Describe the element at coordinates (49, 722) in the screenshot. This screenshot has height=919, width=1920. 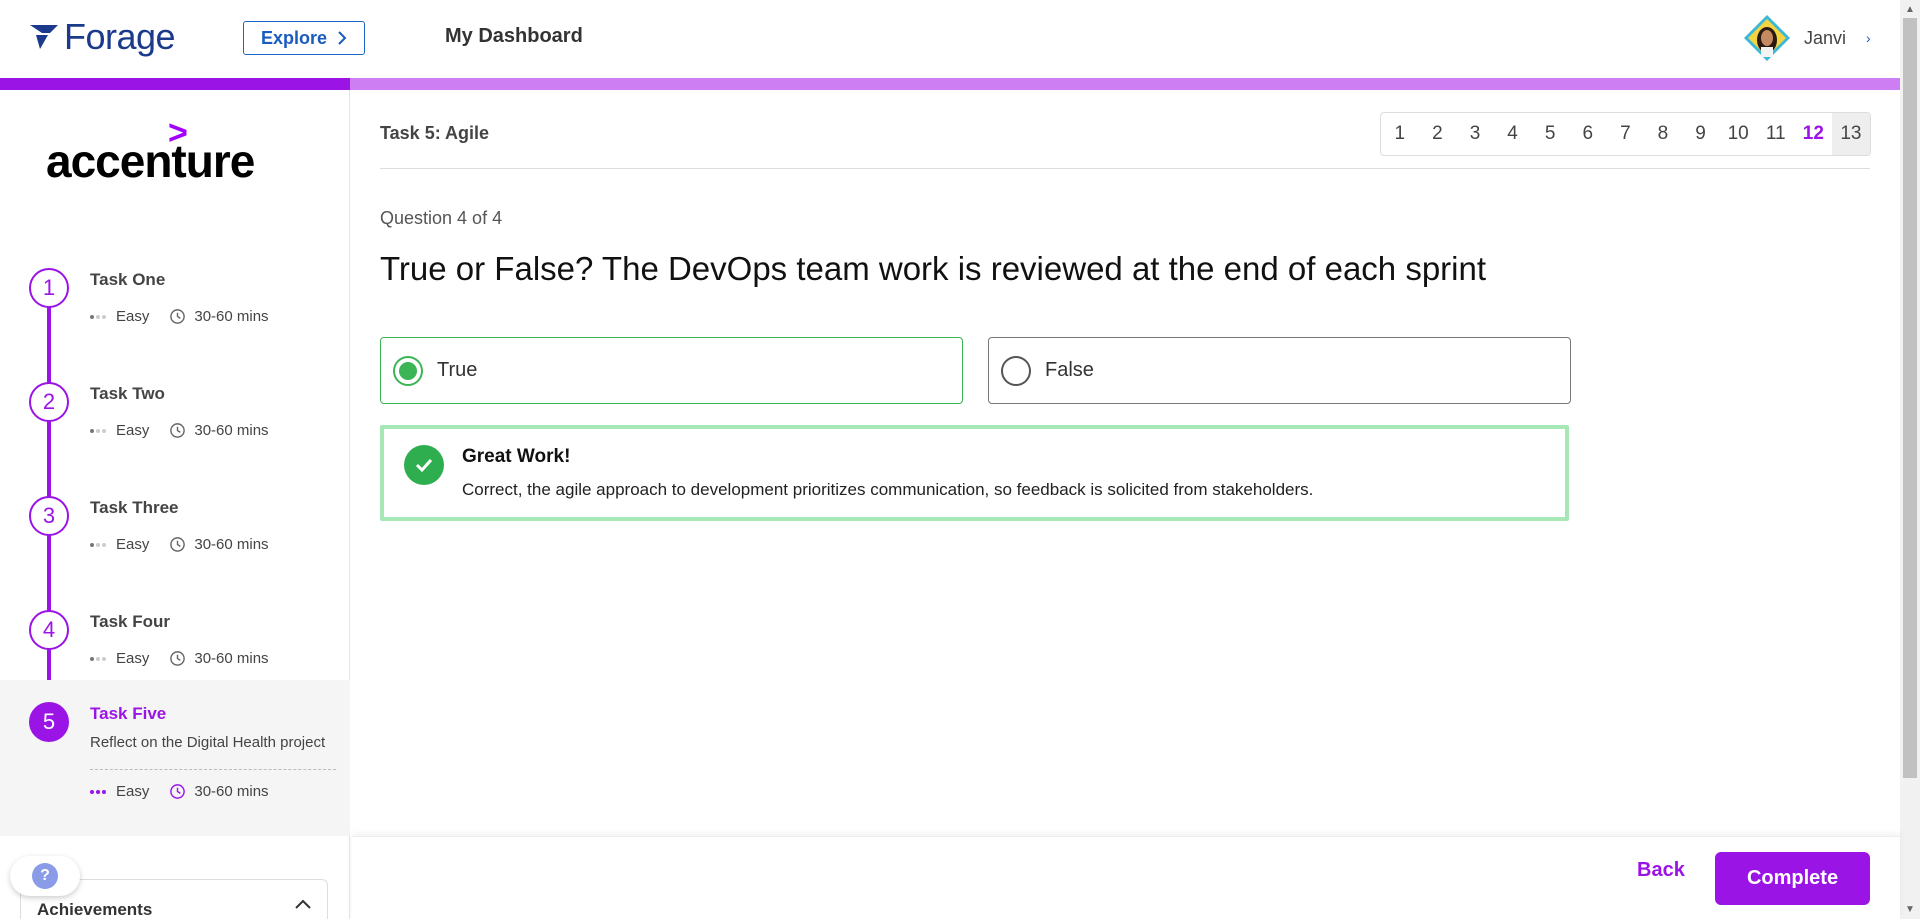
I see `task-number-badge: 5` at that location.